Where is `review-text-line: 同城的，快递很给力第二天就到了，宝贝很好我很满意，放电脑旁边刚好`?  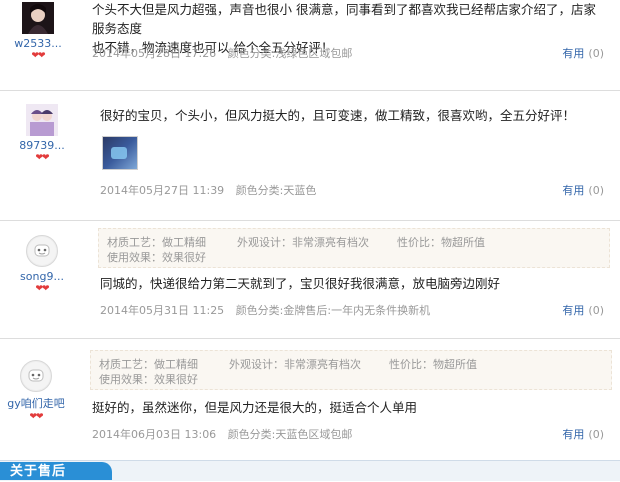 review-text-line: 同城的，快递很给力第二天就到了，宝贝很好我很满意，放电脑旁边刚好 is located at coordinates (300, 283).